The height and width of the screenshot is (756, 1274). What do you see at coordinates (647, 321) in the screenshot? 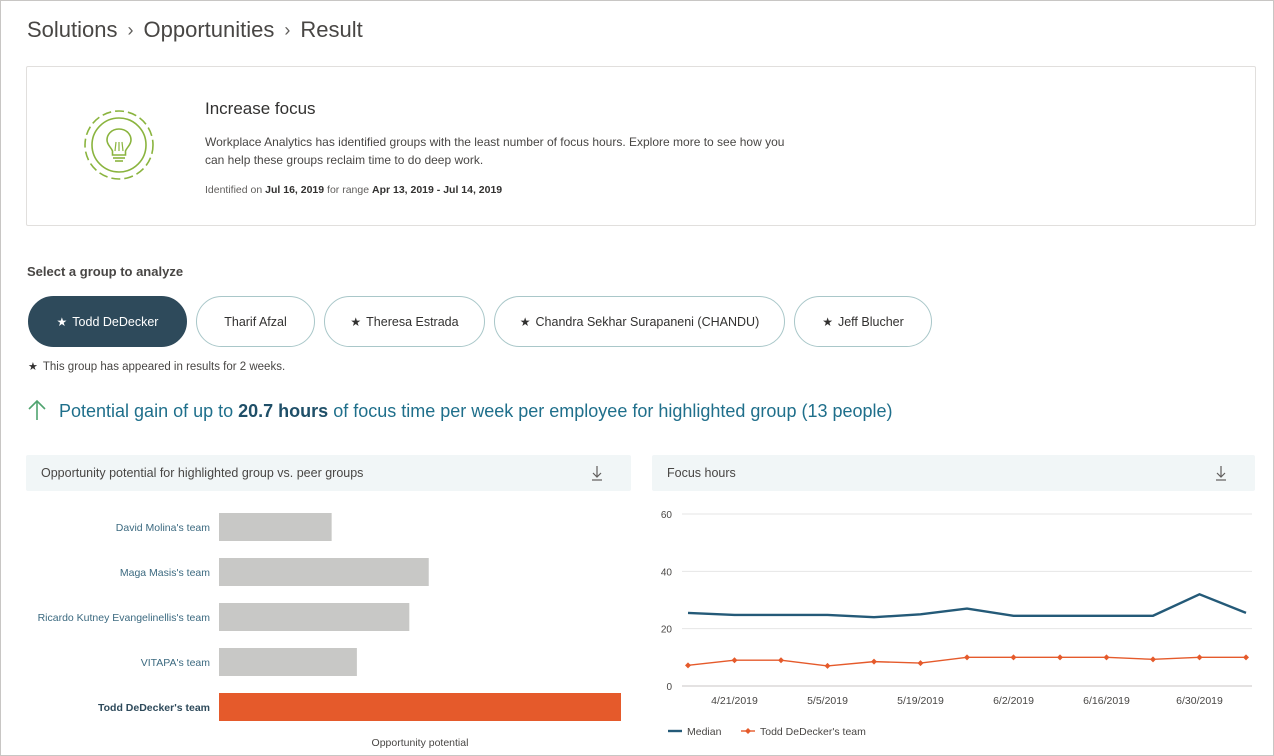
I see `group-pill-label: Chandra Sekhar Surapaneni (CHANDU)` at bounding box center [647, 321].